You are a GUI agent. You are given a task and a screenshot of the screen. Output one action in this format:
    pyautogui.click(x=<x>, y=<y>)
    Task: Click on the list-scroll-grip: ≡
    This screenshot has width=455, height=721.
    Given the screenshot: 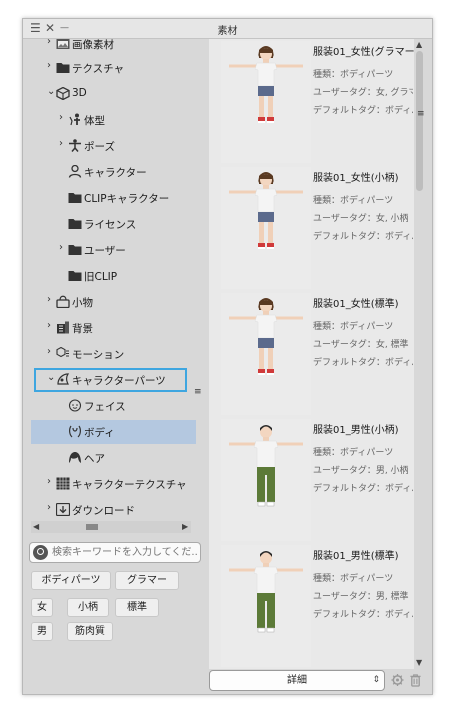 What is the action you would take?
    pyautogui.click(x=421, y=114)
    